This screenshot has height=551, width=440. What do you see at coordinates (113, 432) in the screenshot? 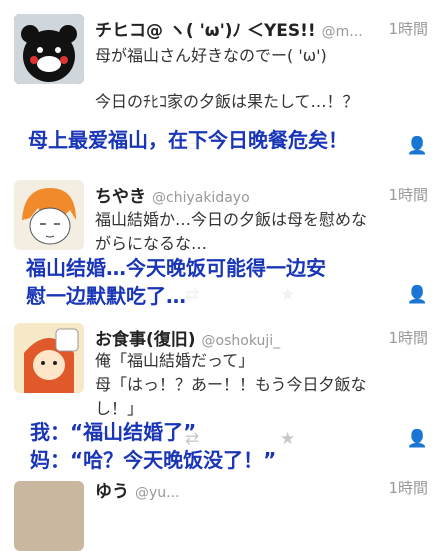
I see `caption-line: 我：“福山结婚了”` at bounding box center [113, 432].